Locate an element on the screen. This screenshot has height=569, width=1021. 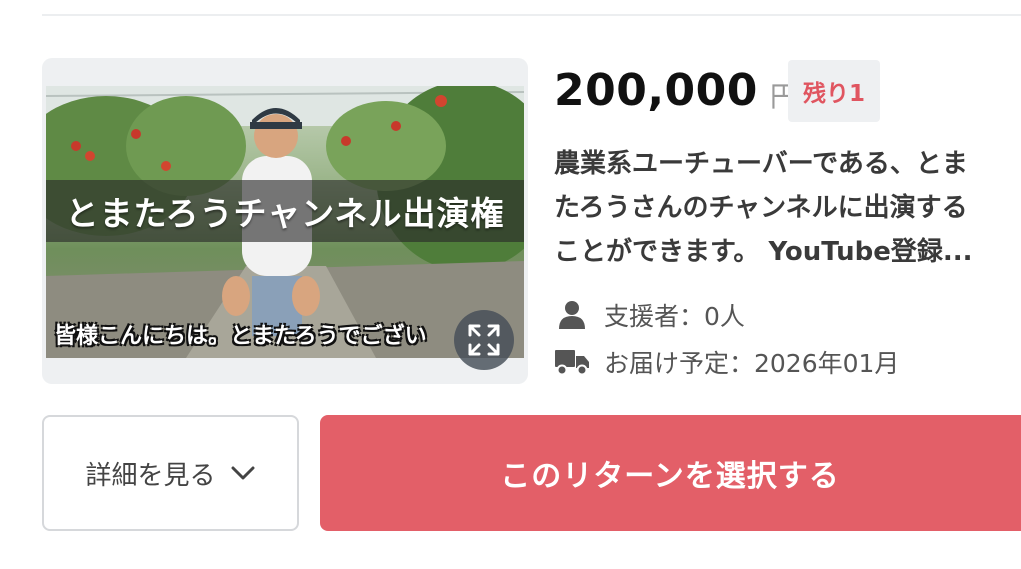
details-button: 詳細を見る is located at coordinates (170, 473).